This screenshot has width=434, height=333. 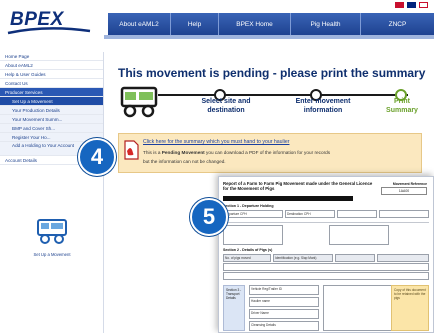 I want to click on departure-cph-cell: Departure CPH, so click(x=253, y=214).